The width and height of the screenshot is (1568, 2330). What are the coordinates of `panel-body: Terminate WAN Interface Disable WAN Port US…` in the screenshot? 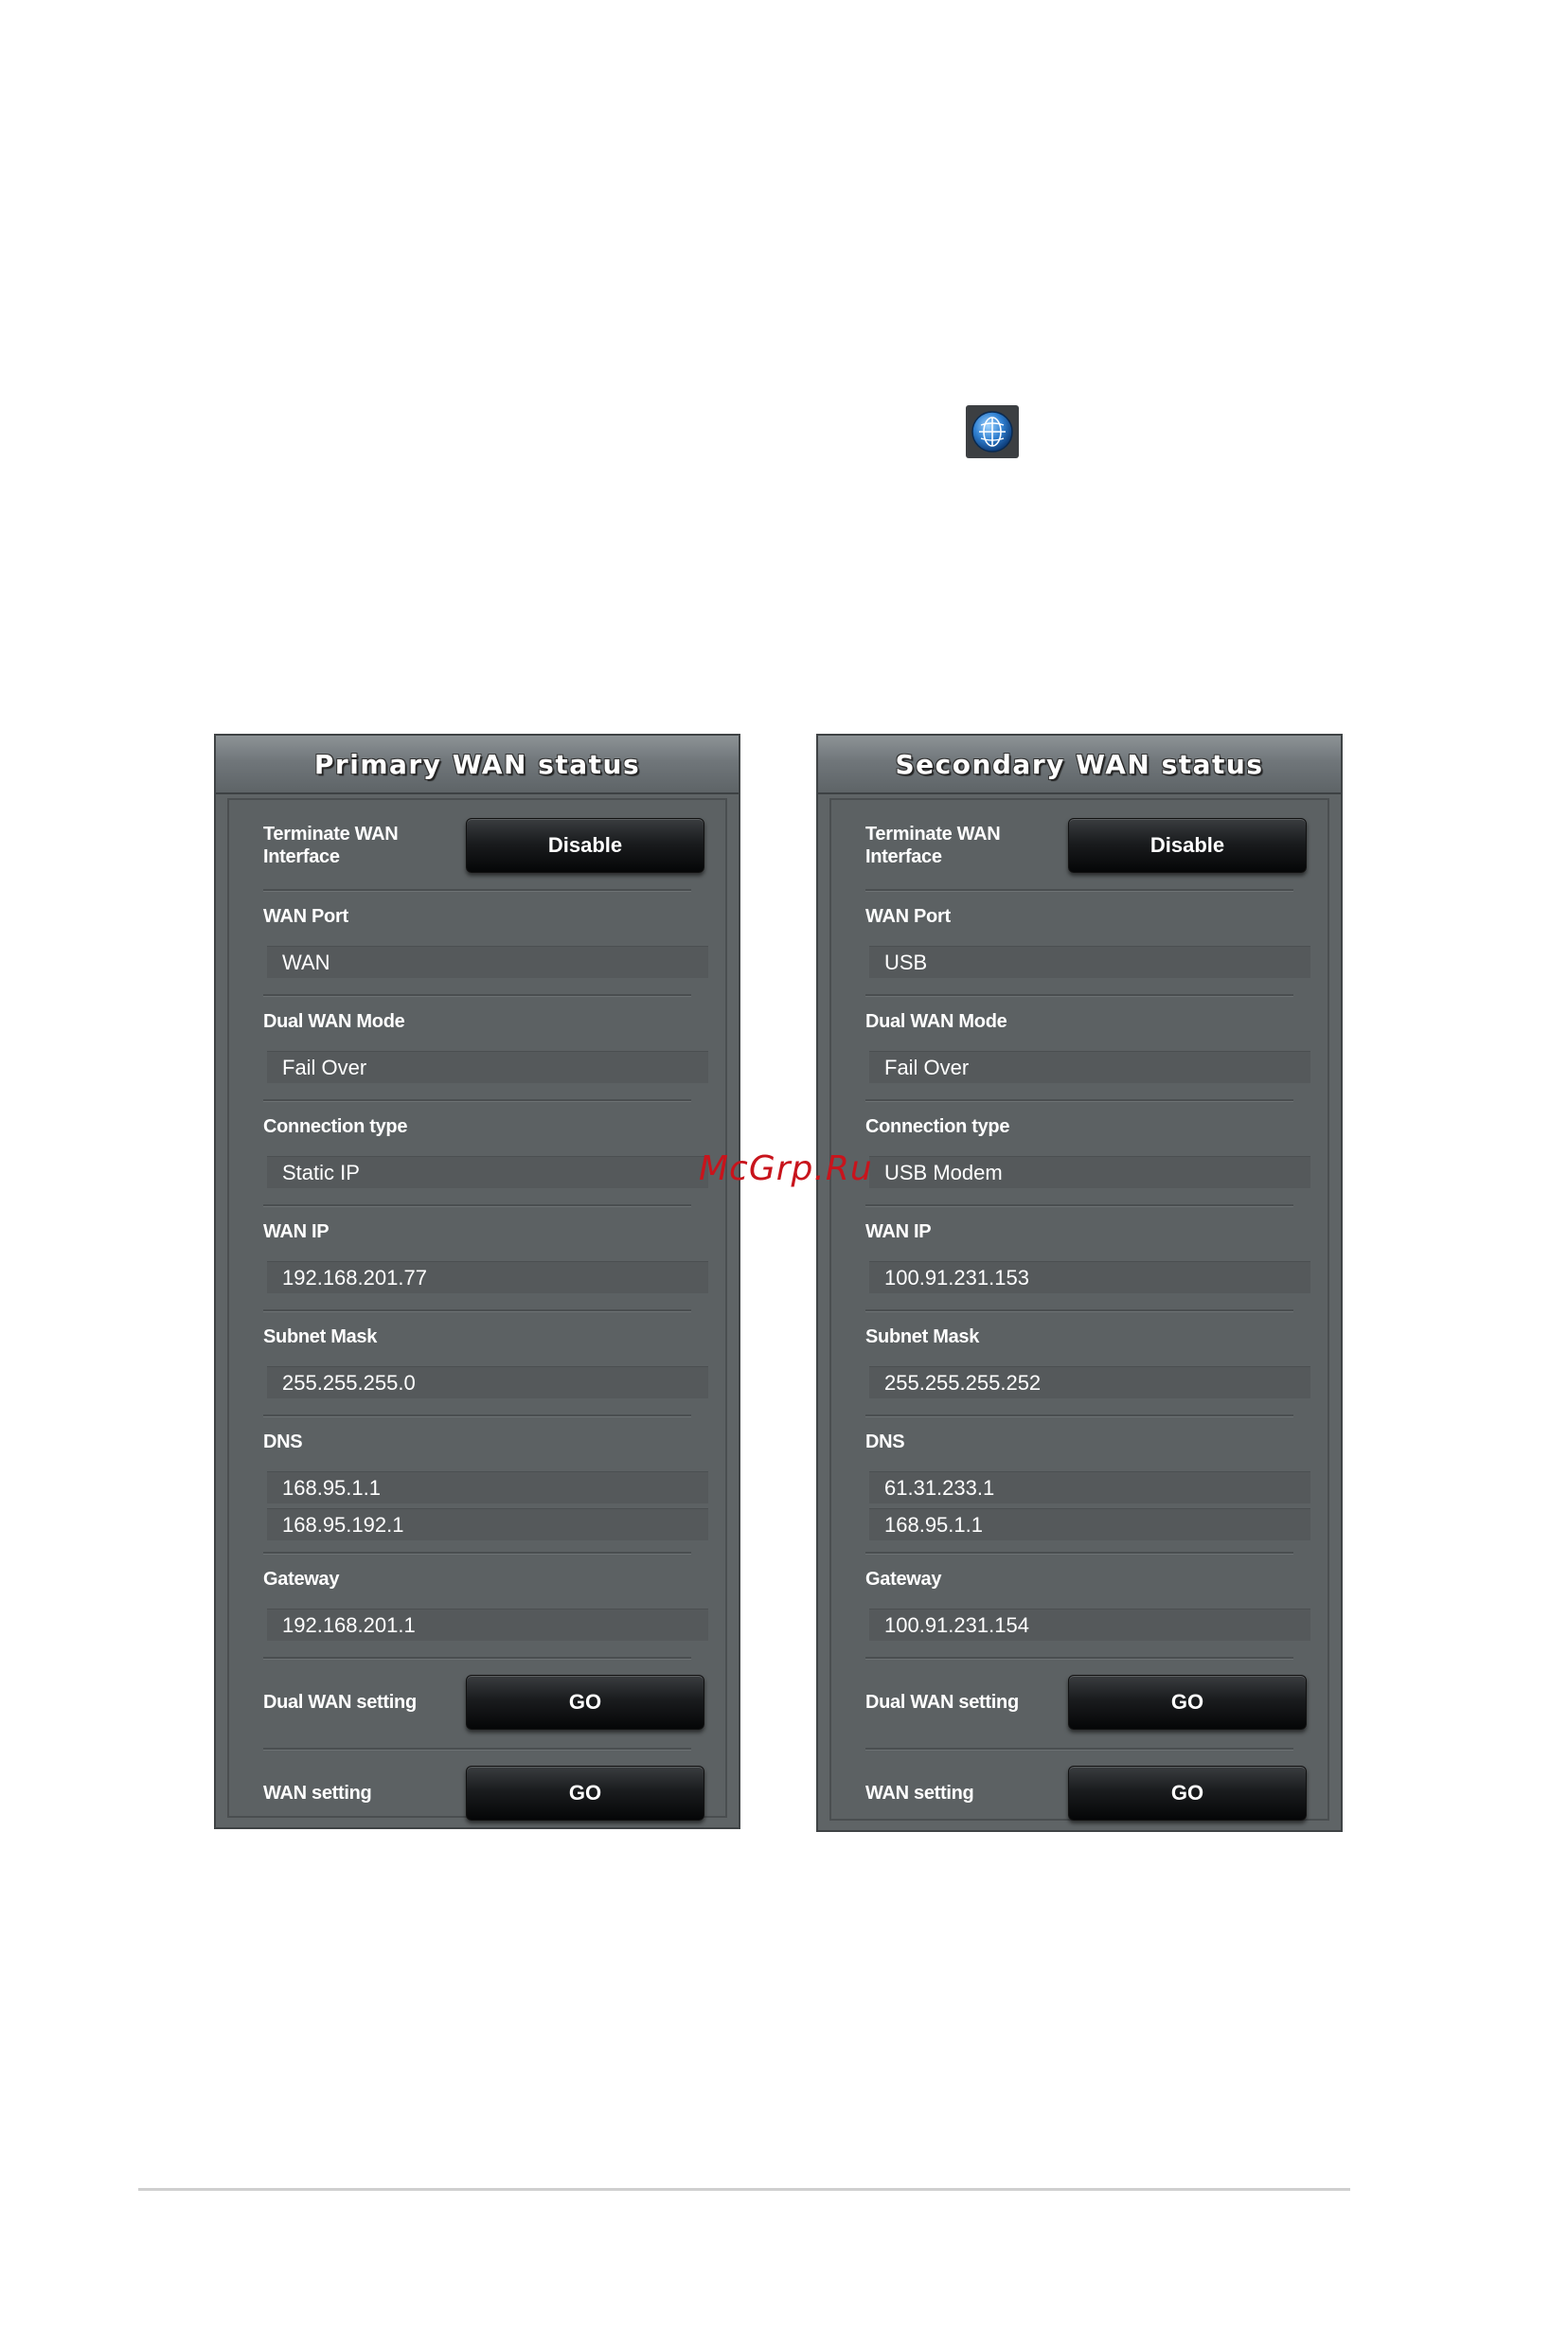 It's located at (1079, 1310).